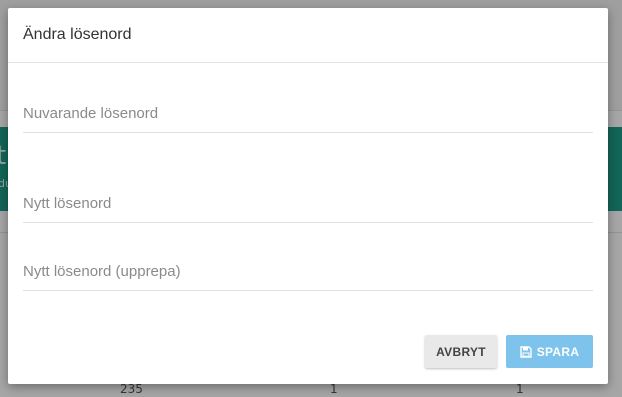  I want to click on current-password-field, so click(308, 115).